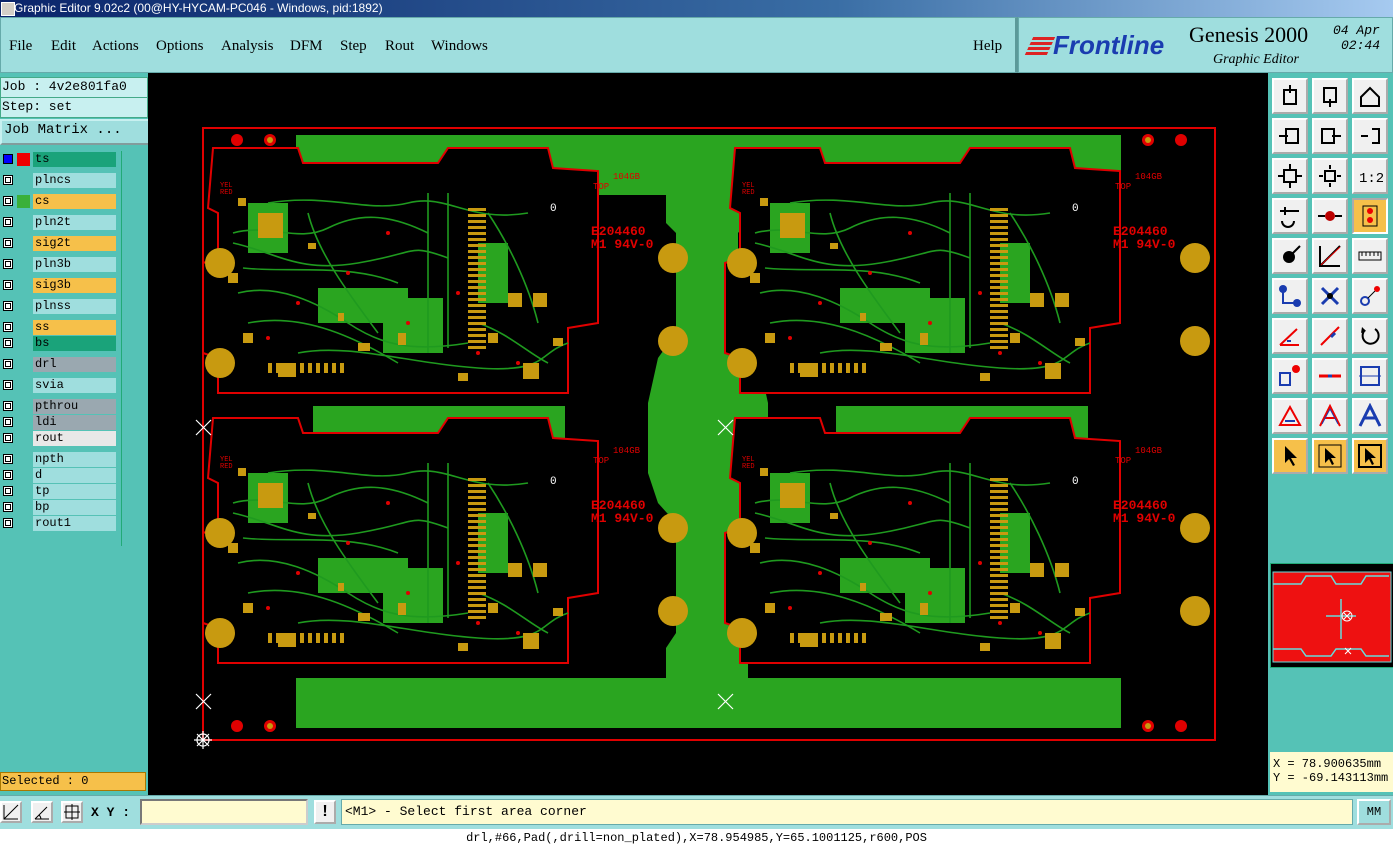 This screenshot has height=847, width=1393. What do you see at coordinates (60, 507) in the screenshot?
I see `layer-row-bp: bp` at bounding box center [60, 507].